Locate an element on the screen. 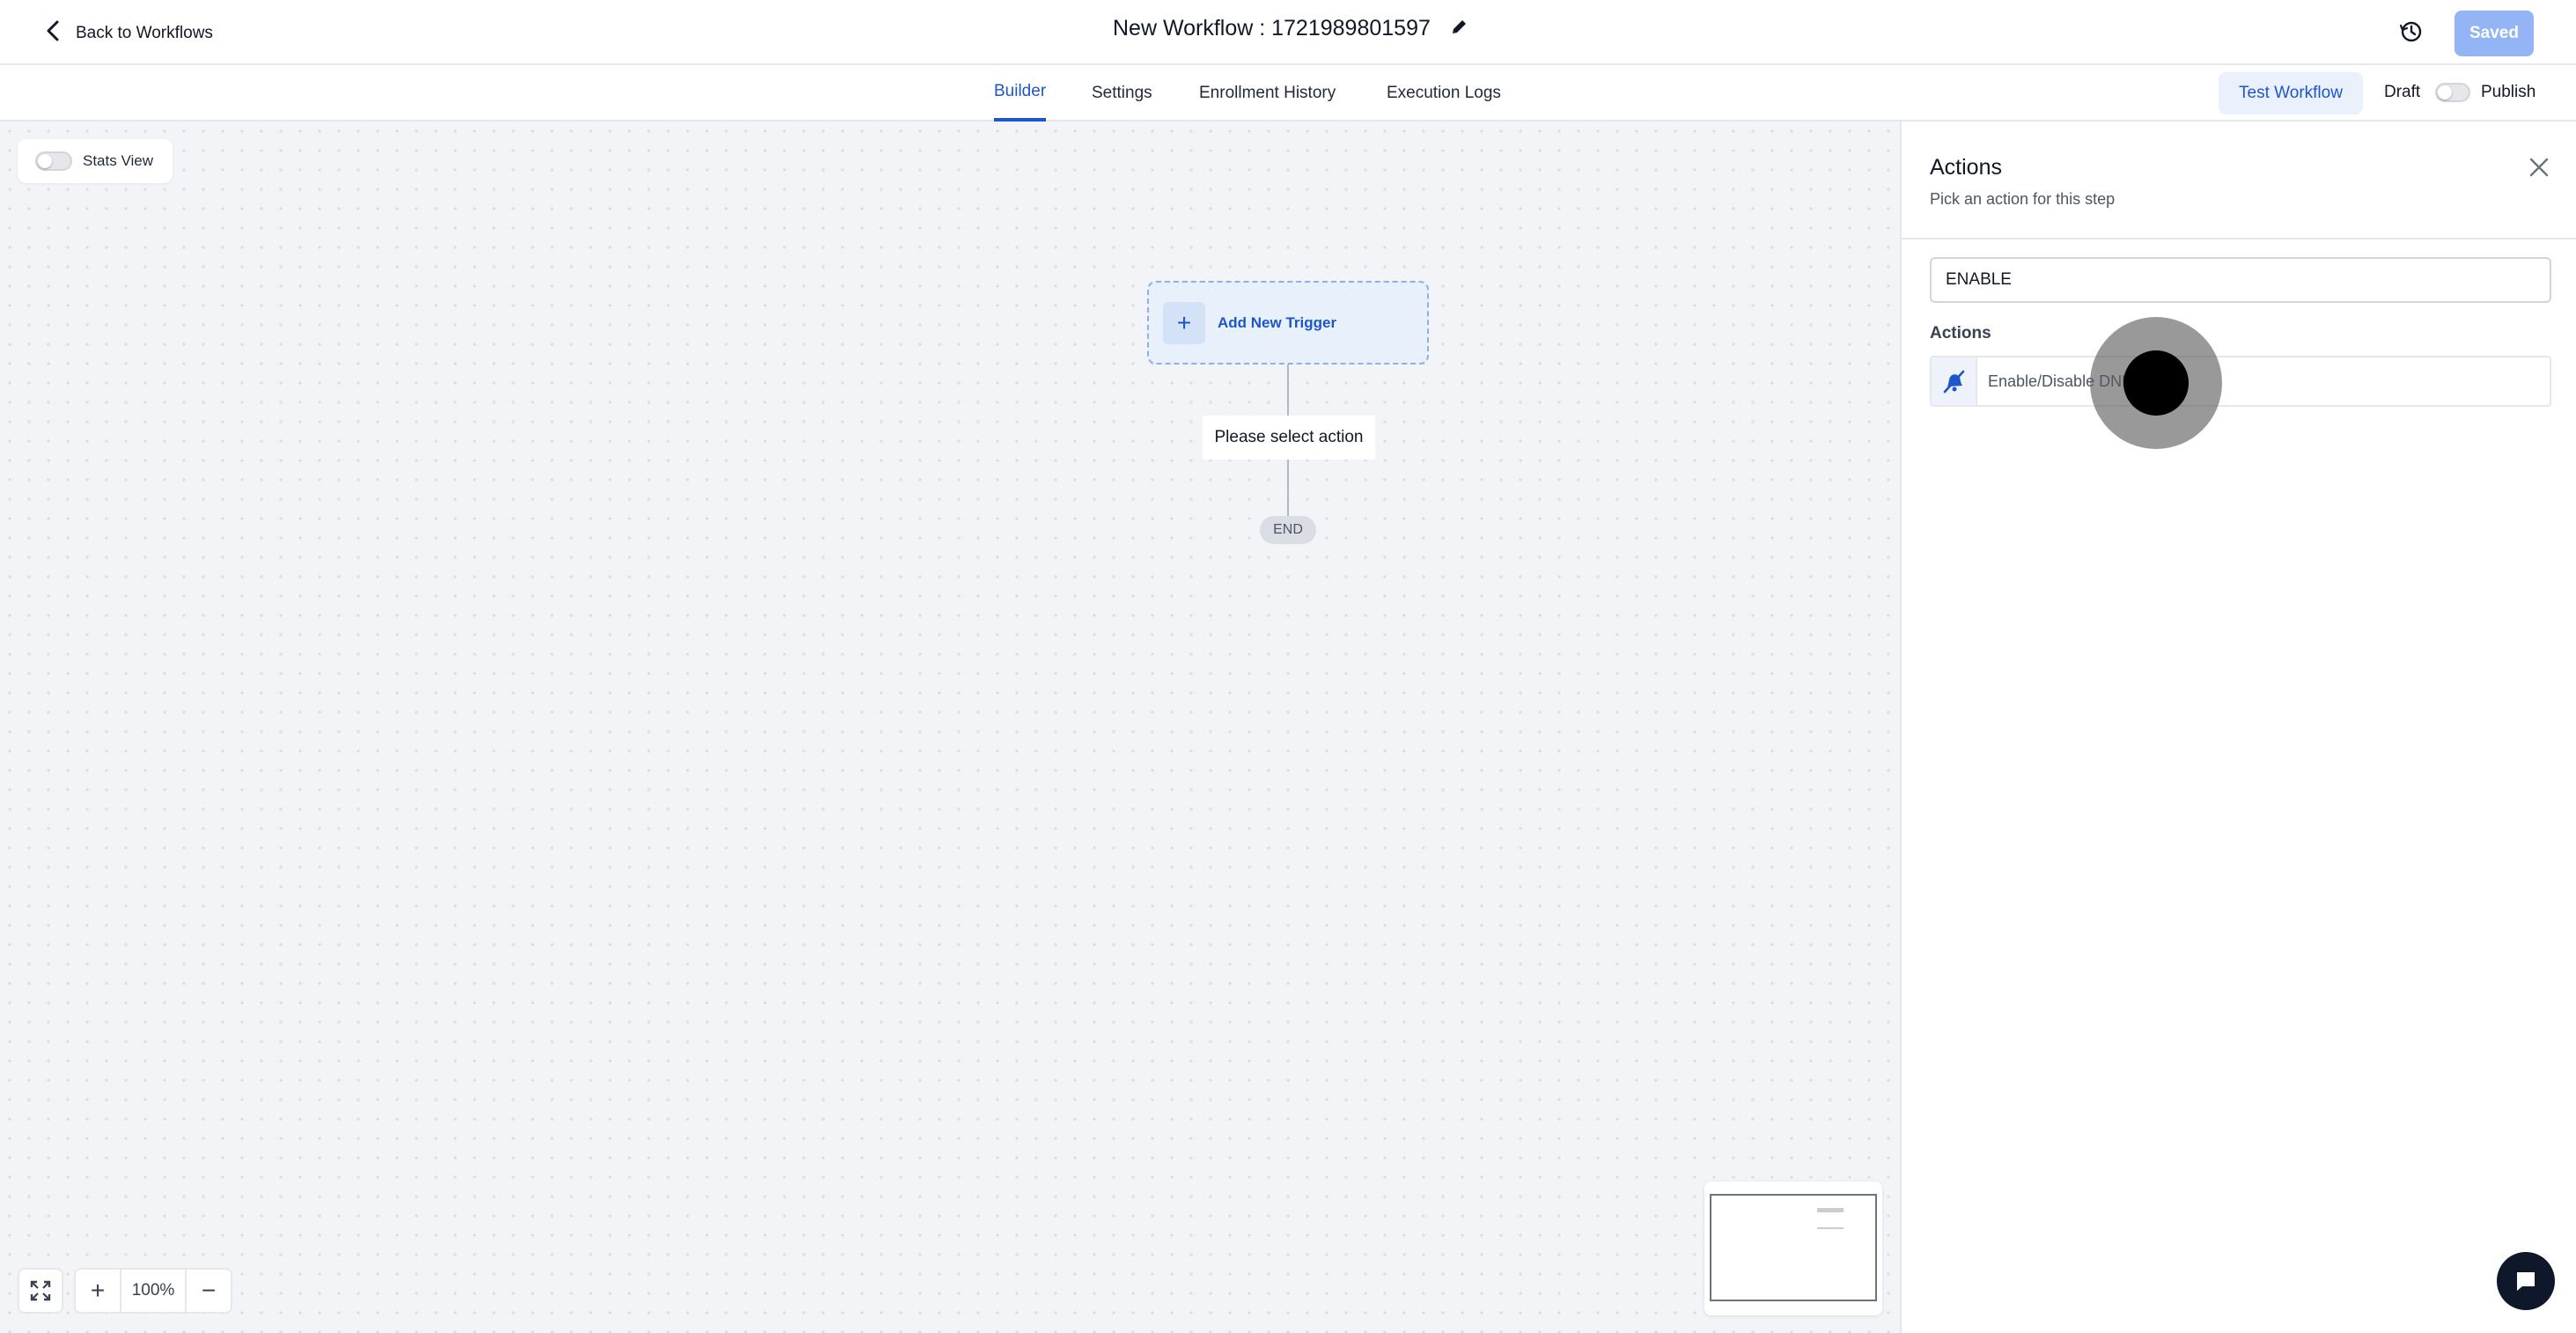 The image size is (2576, 1333). fit-view-button is located at coordinates (41, 1291).